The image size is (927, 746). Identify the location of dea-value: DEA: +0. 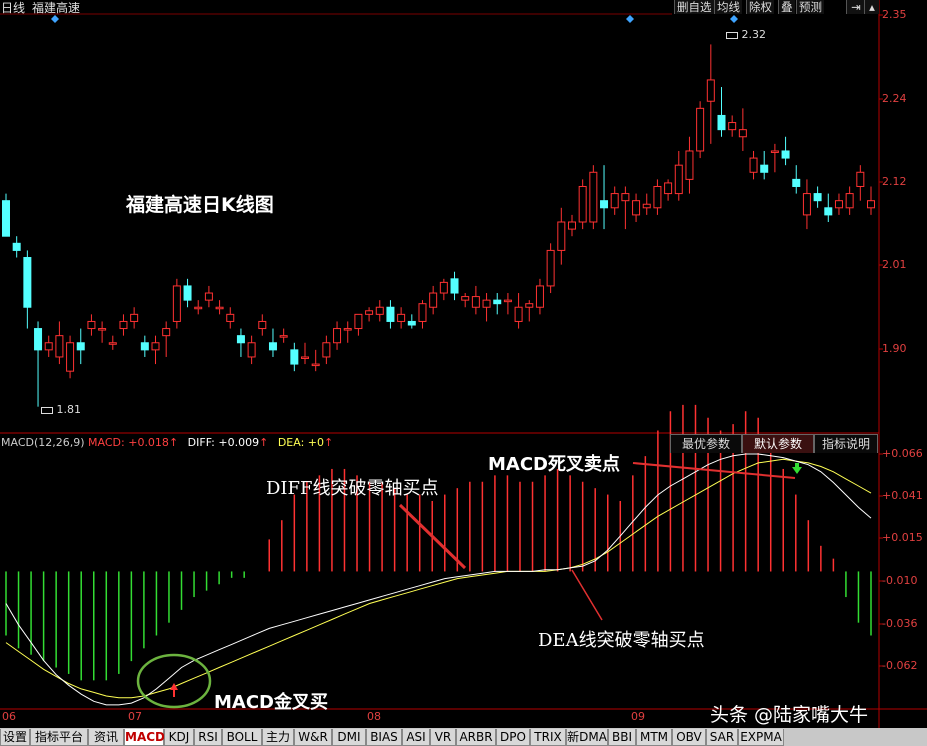
(300, 442).